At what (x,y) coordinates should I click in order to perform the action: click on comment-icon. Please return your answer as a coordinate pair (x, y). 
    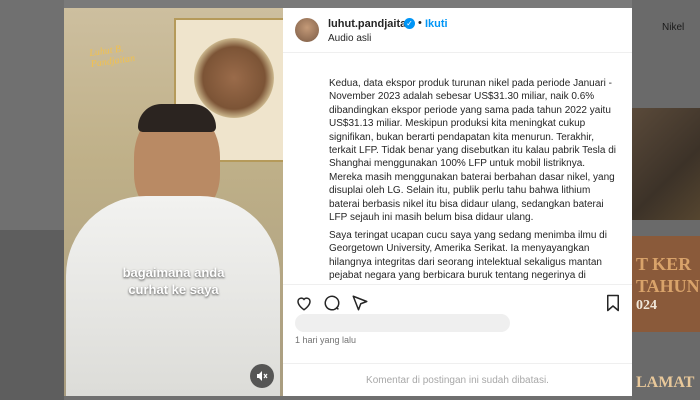
    Looking at the image, I should click on (333, 304).